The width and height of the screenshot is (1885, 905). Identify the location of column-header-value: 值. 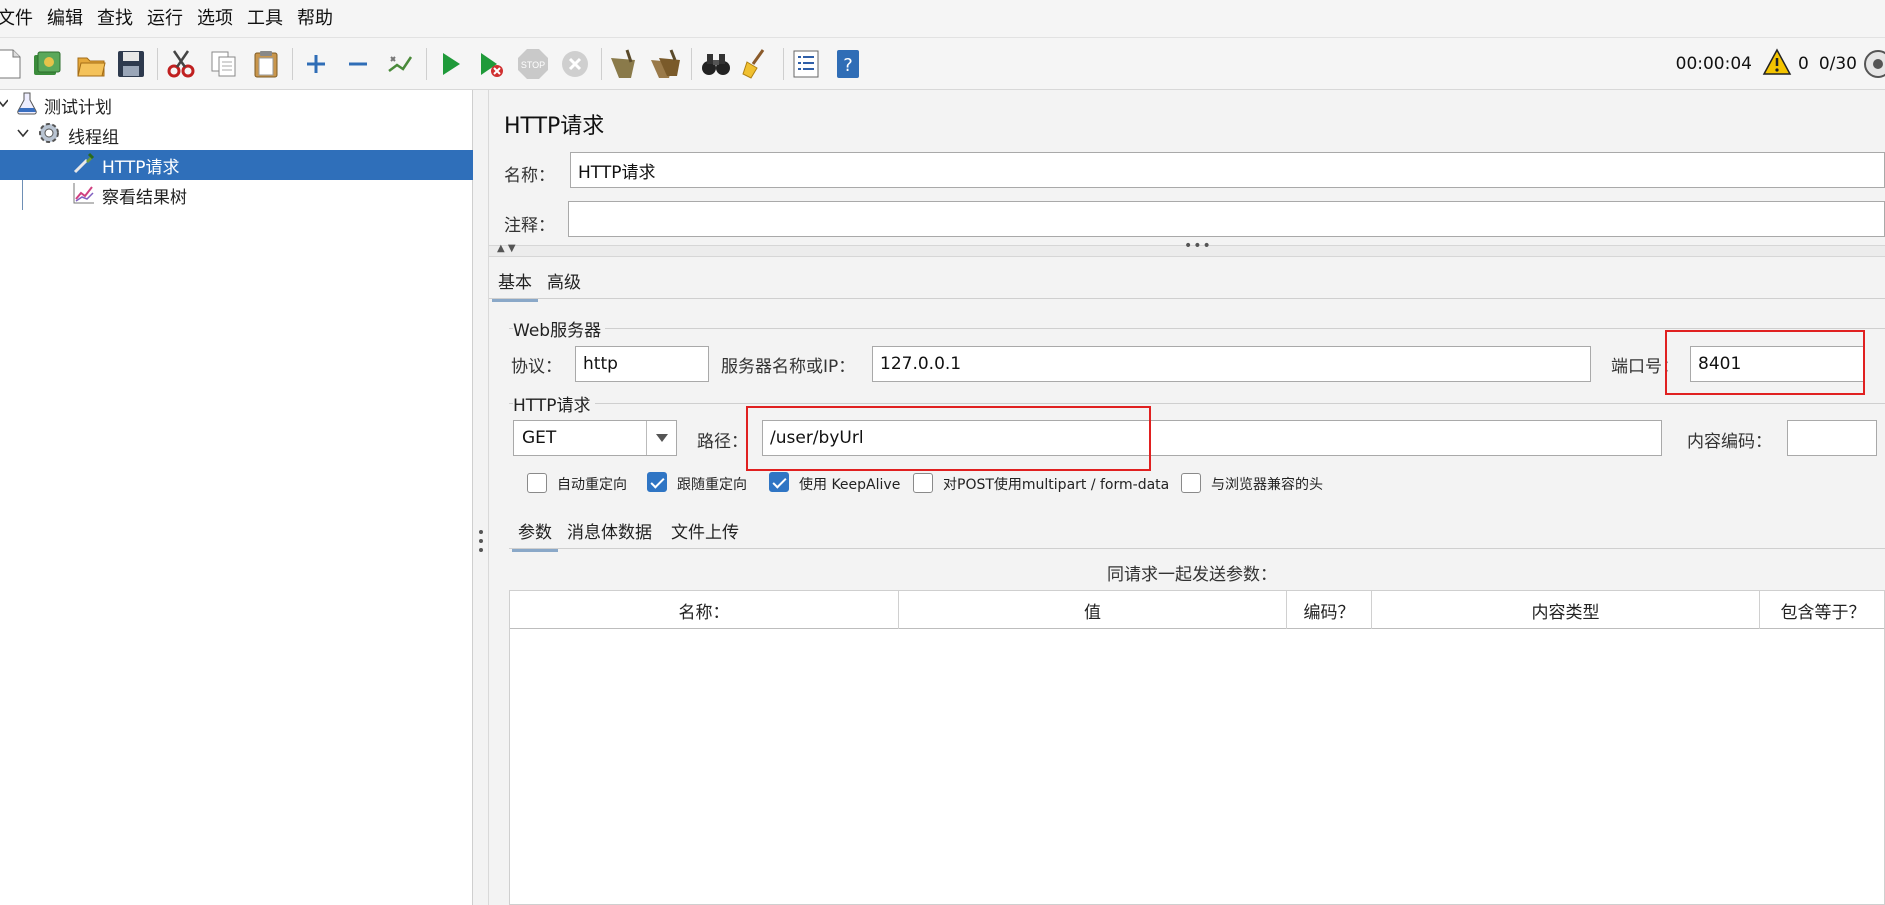
(1093, 610).